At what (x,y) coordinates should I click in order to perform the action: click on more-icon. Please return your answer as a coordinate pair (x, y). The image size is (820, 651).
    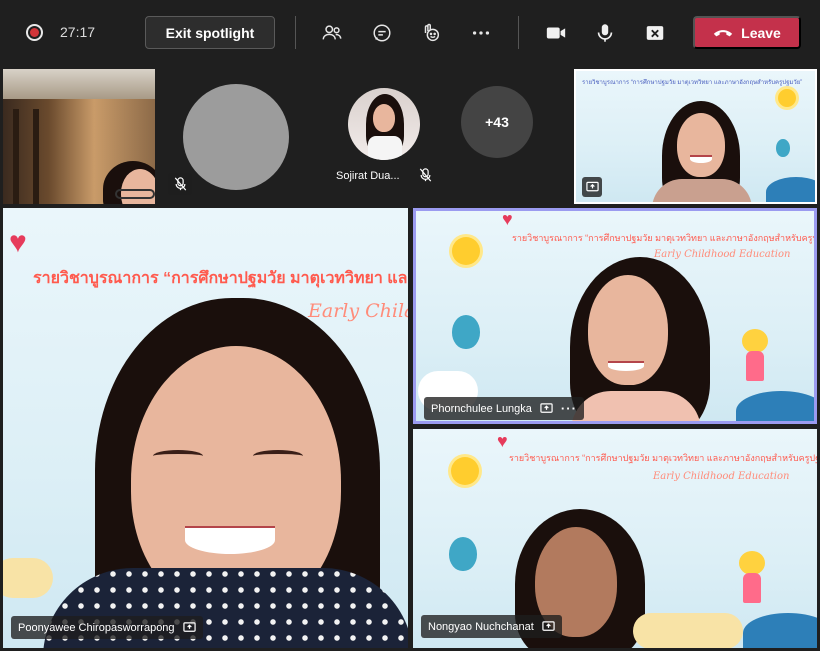
    Looking at the image, I should click on (481, 33).